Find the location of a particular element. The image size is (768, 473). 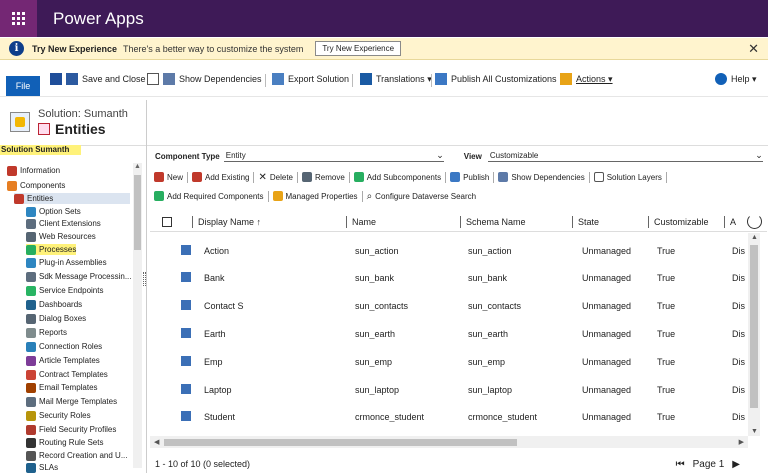

remove-button: Remove is located at coordinates (323, 177).